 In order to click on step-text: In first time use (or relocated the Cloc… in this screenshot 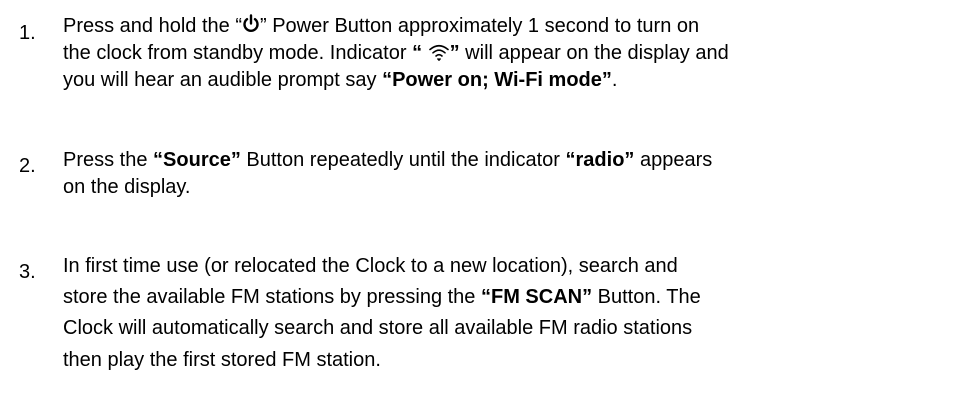, I will do `click(370, 266)`.